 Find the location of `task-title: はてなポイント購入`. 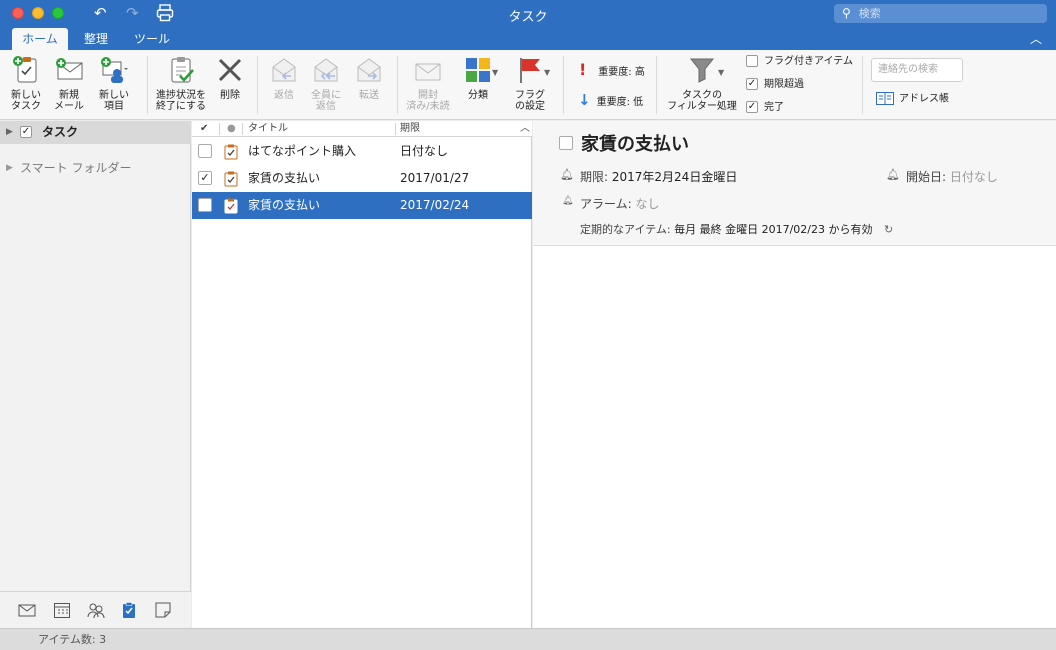

task-title: はてなポイント購入 is located at coordinates (302, 151).